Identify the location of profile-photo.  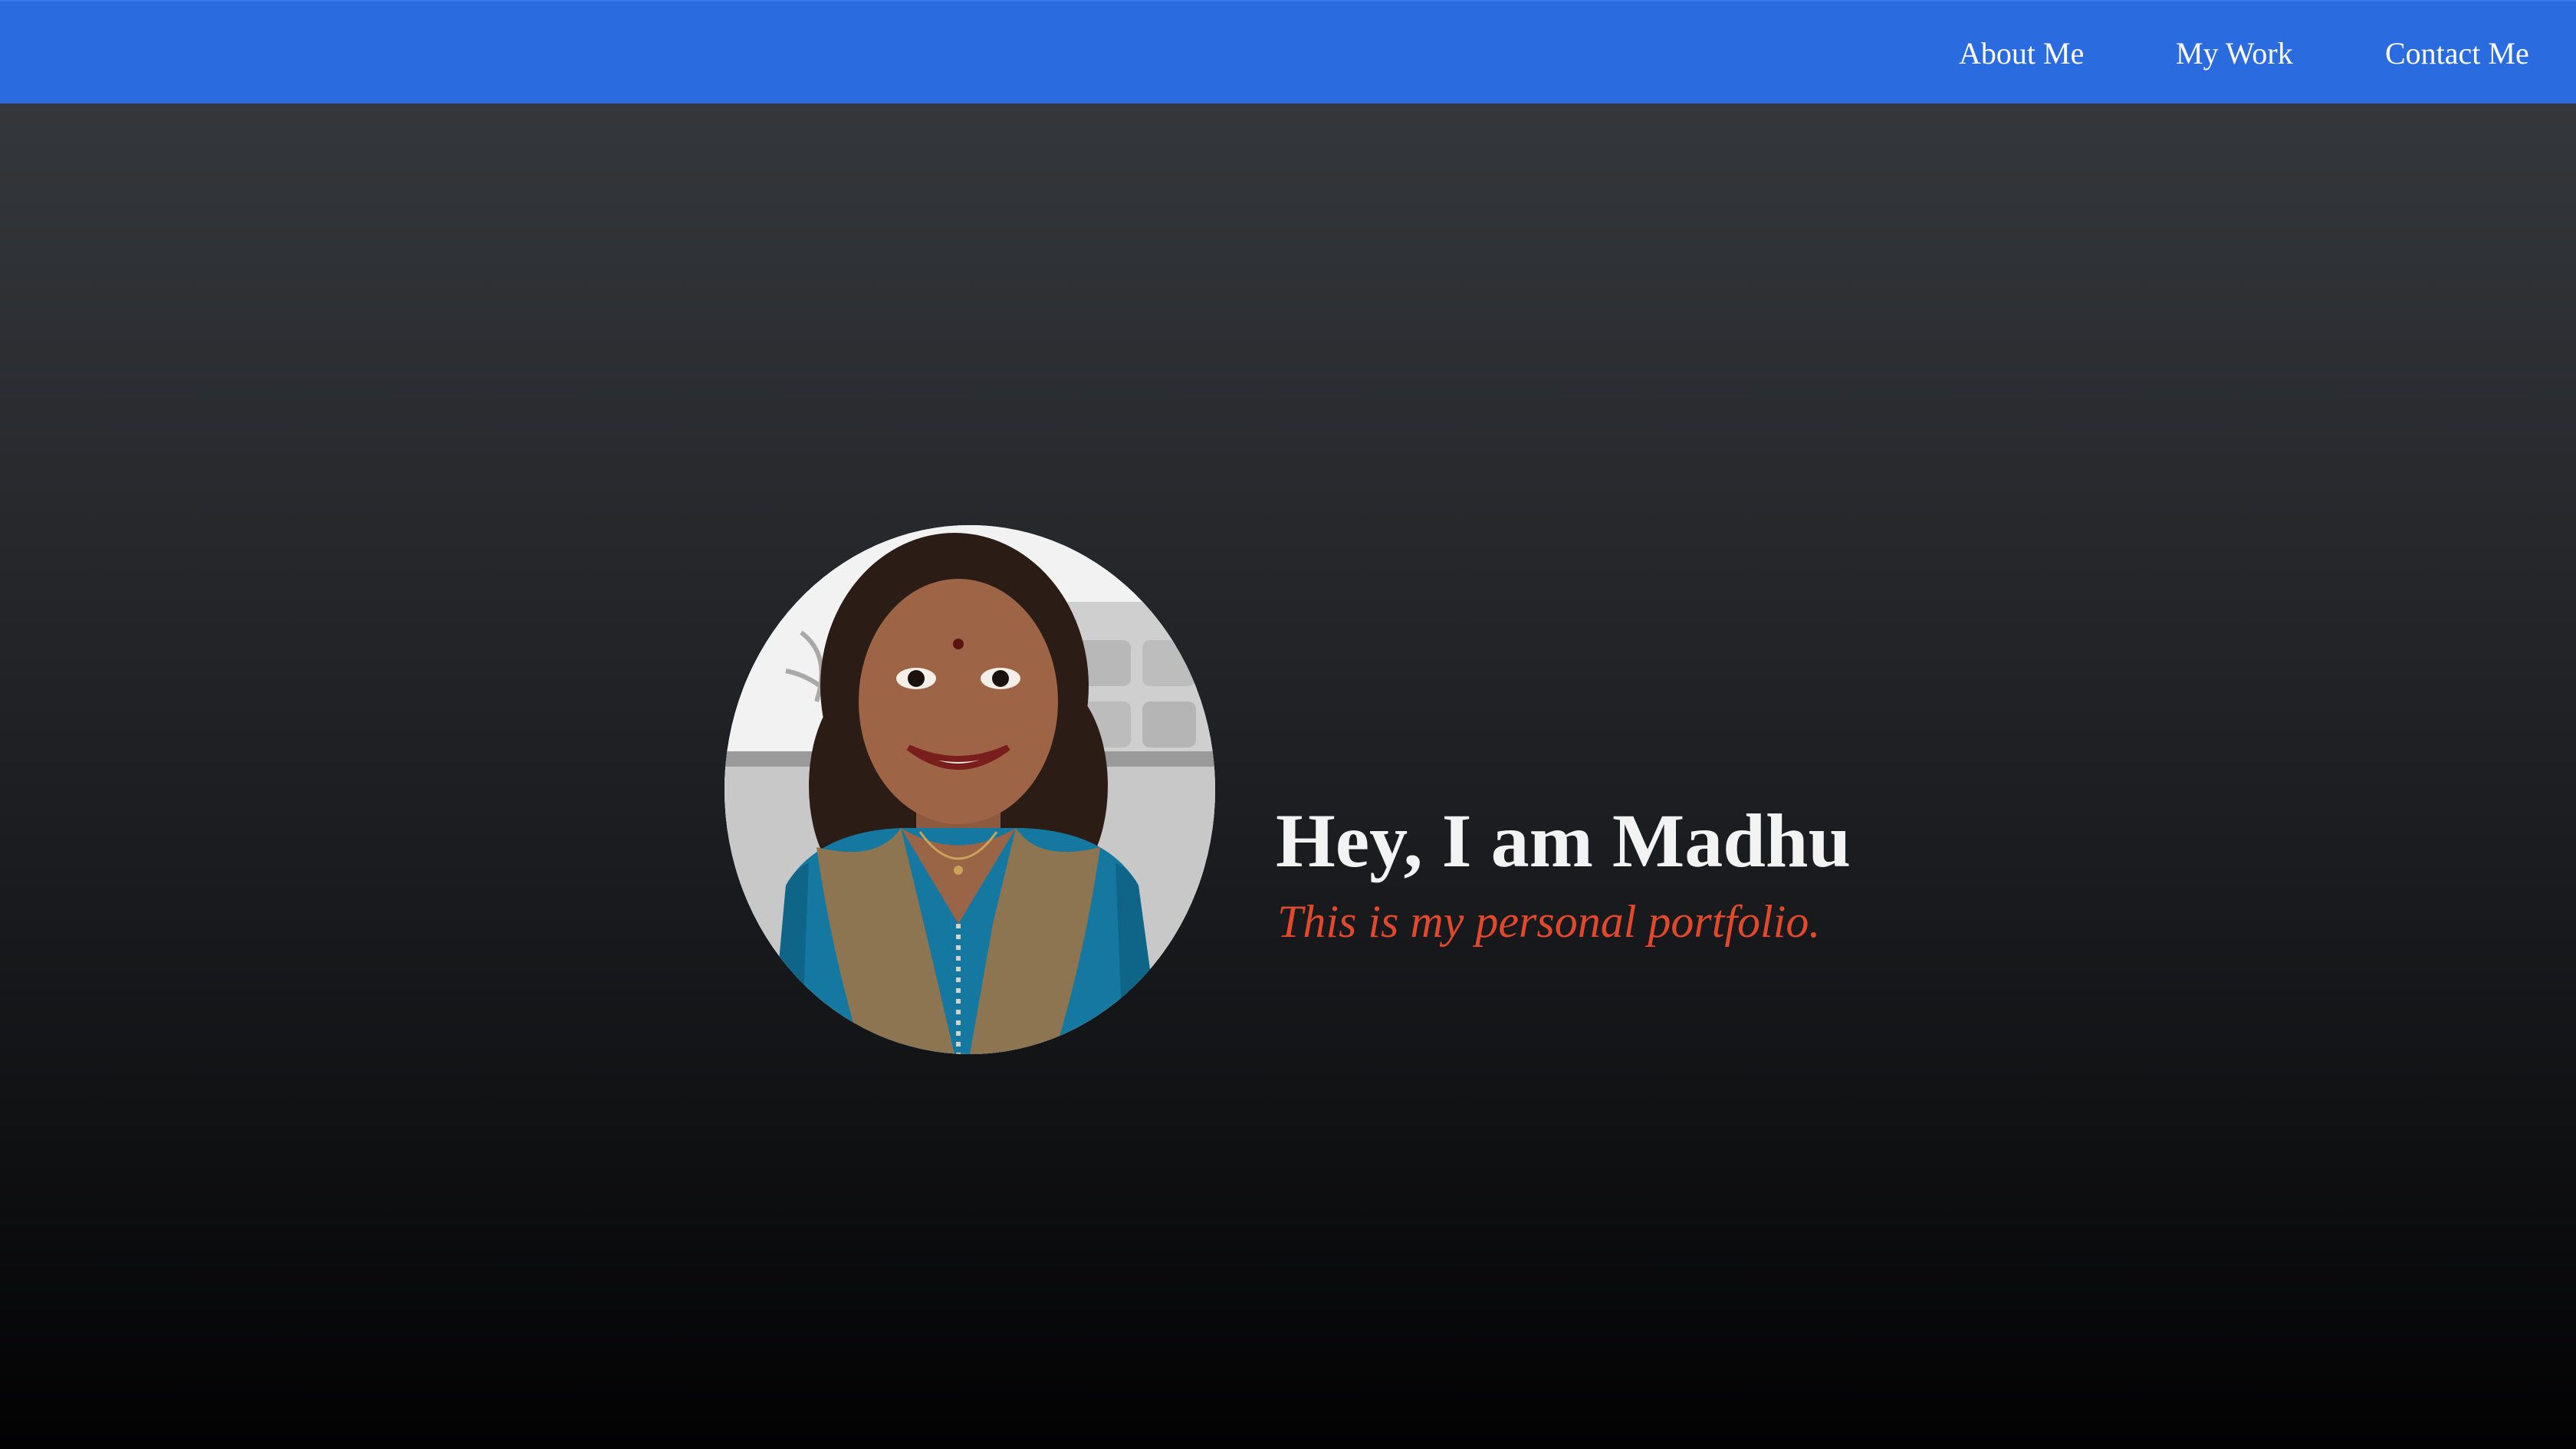
(969, 790).